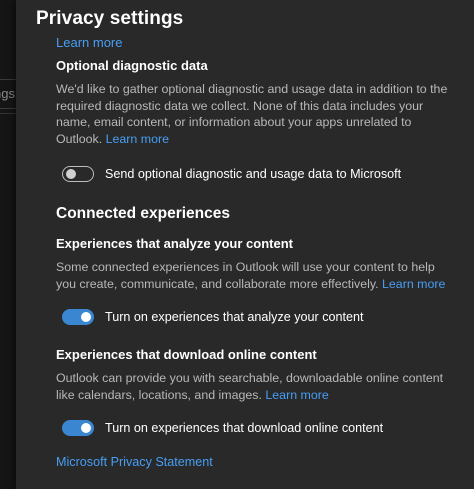 The height and width of the screenshot is (489, 474). Describe the element at coordinates (78, 317) in the screenshot. I see `analyze-content-toggle` at that location.